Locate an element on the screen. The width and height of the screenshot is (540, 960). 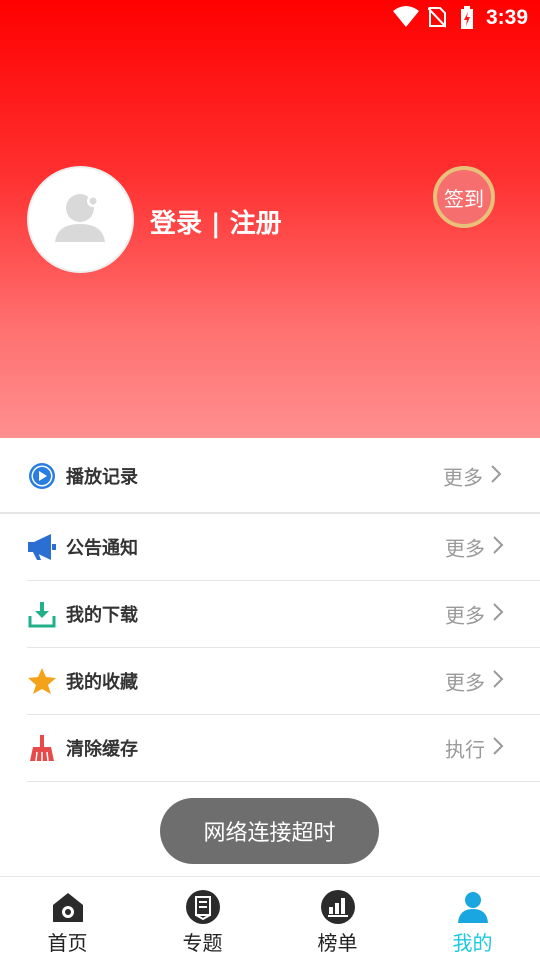
no-sim-icon is located at coordinates (437, 19).